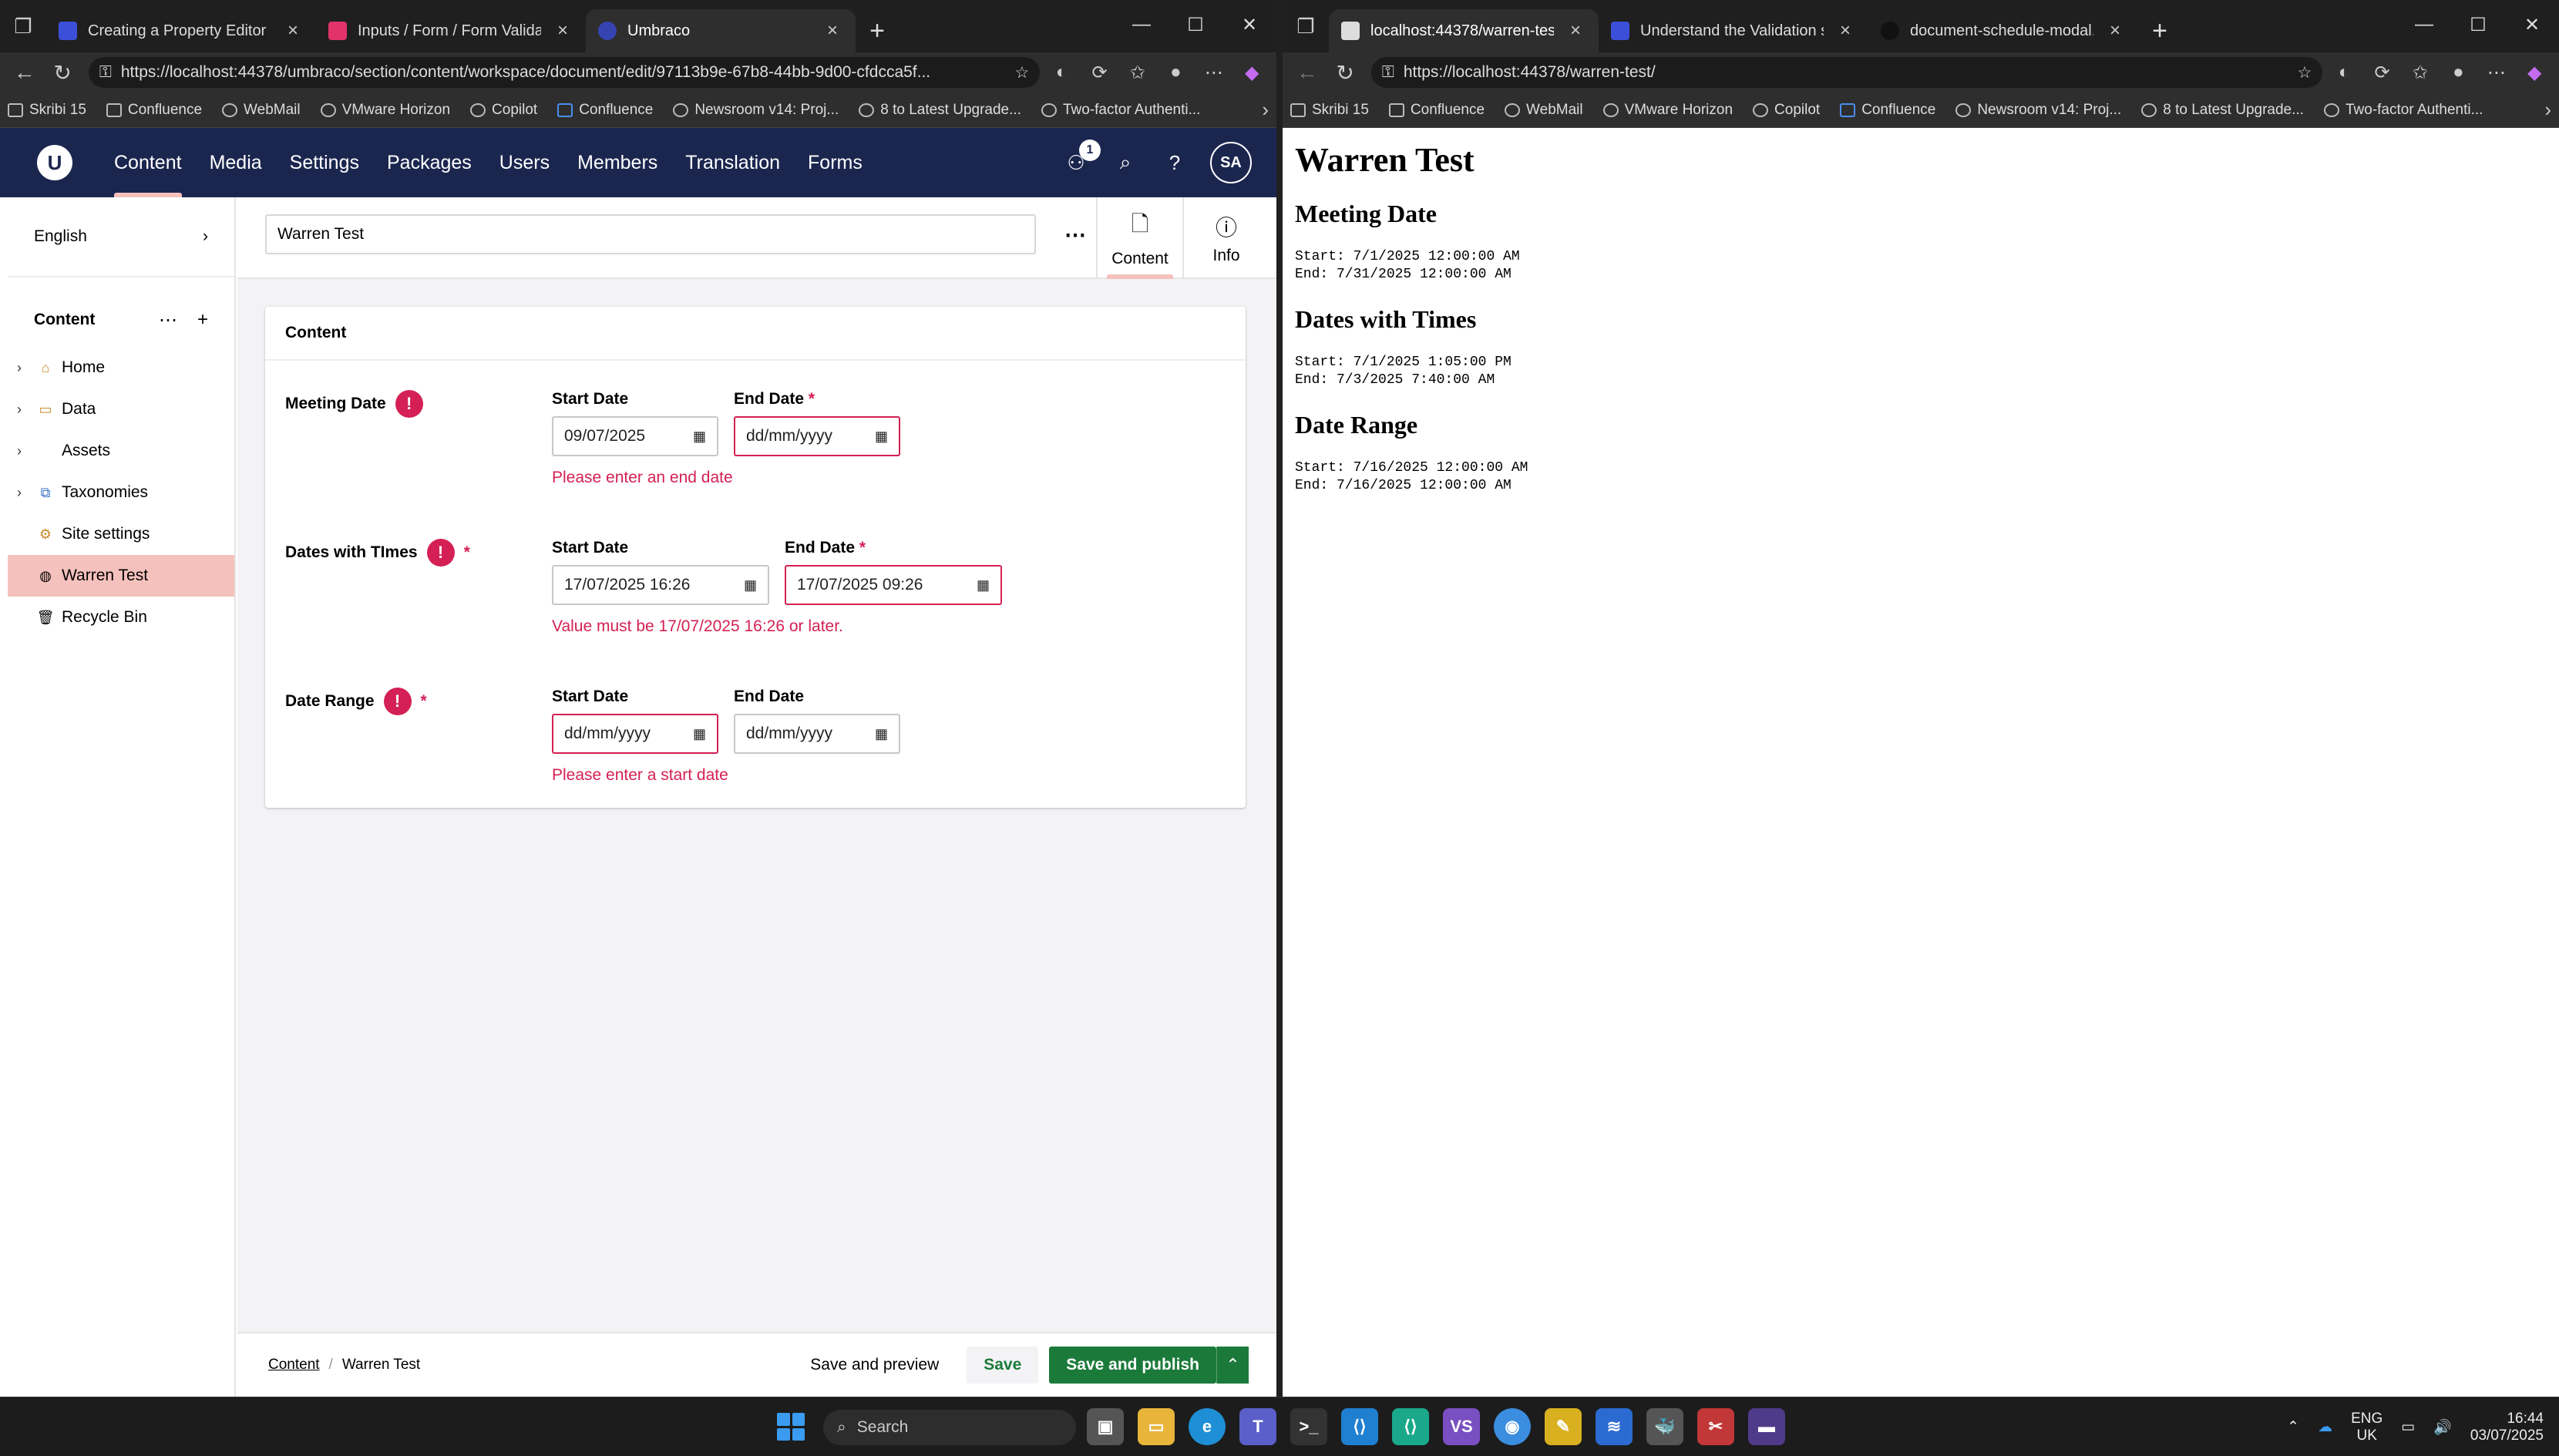 The image size is (2559, 1456). What do you see at coordinates (1563, 1426) in the screenshot?
I see `sticky-notes-icon: ✎` at bounding box center [1563, 1426].